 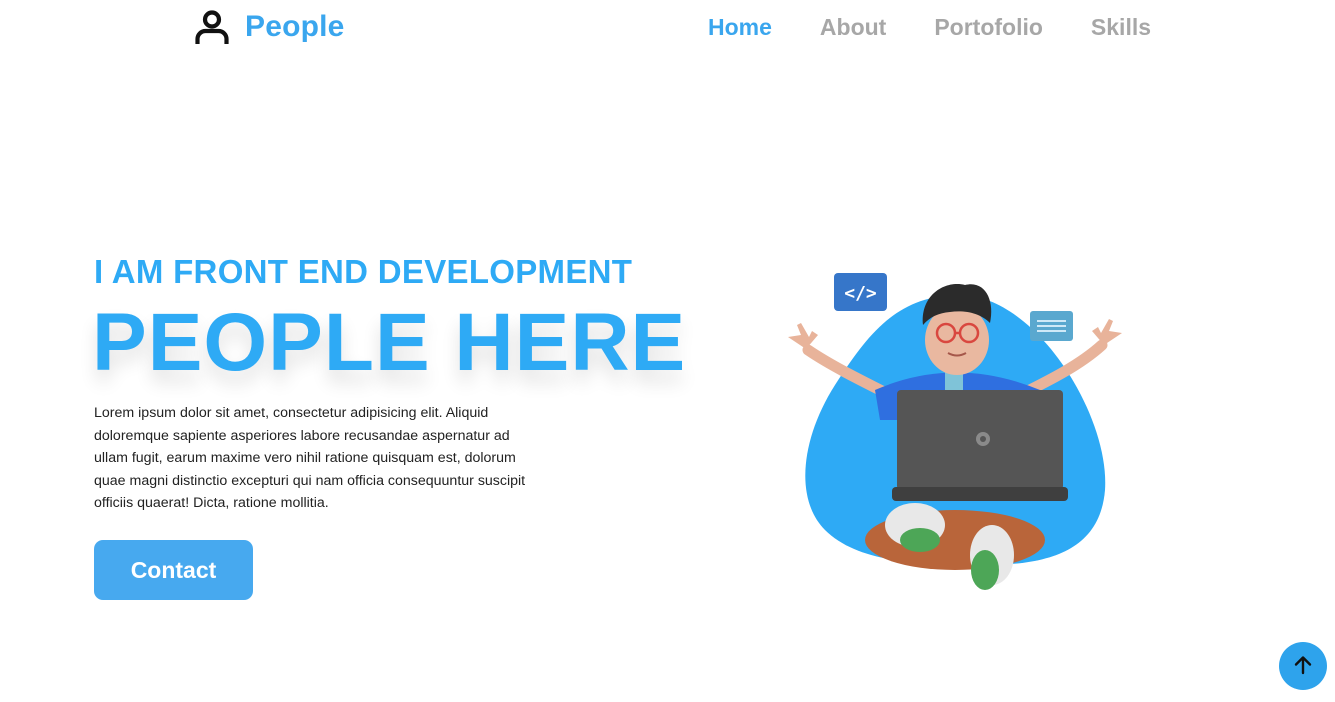 I want to click on nav-about: About, so click(x=853, y=27).